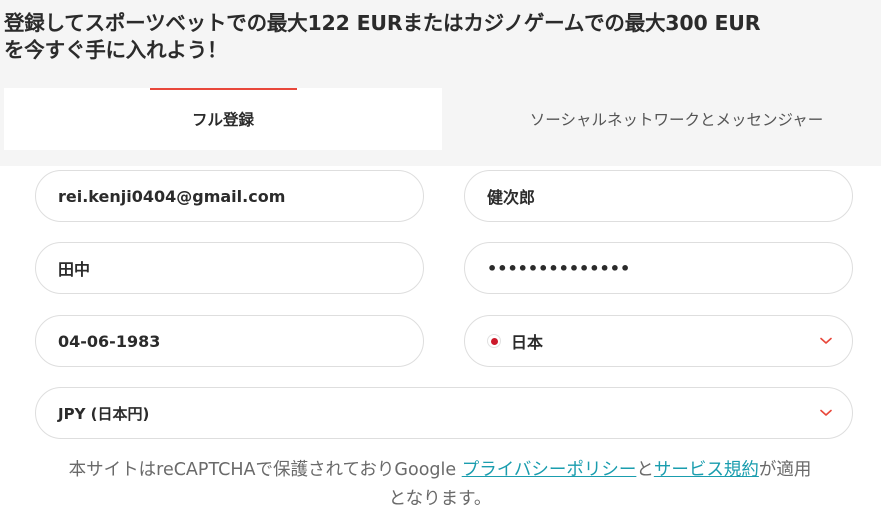  I want to click on active-tab-indicator, so click(223, 89).